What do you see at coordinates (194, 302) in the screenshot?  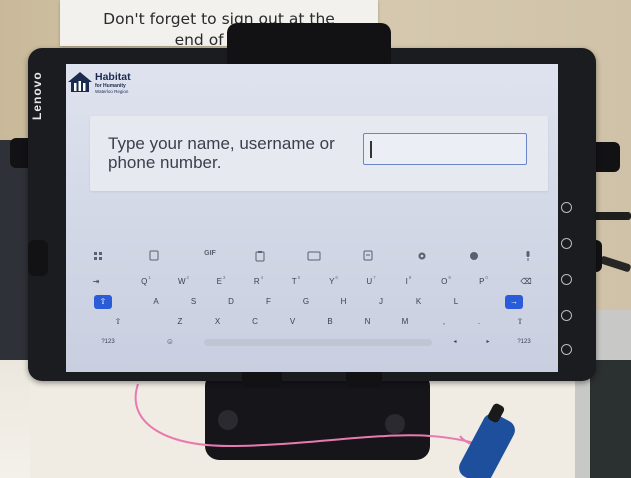 I see `key-s: S` at bounding box center [194, 302].